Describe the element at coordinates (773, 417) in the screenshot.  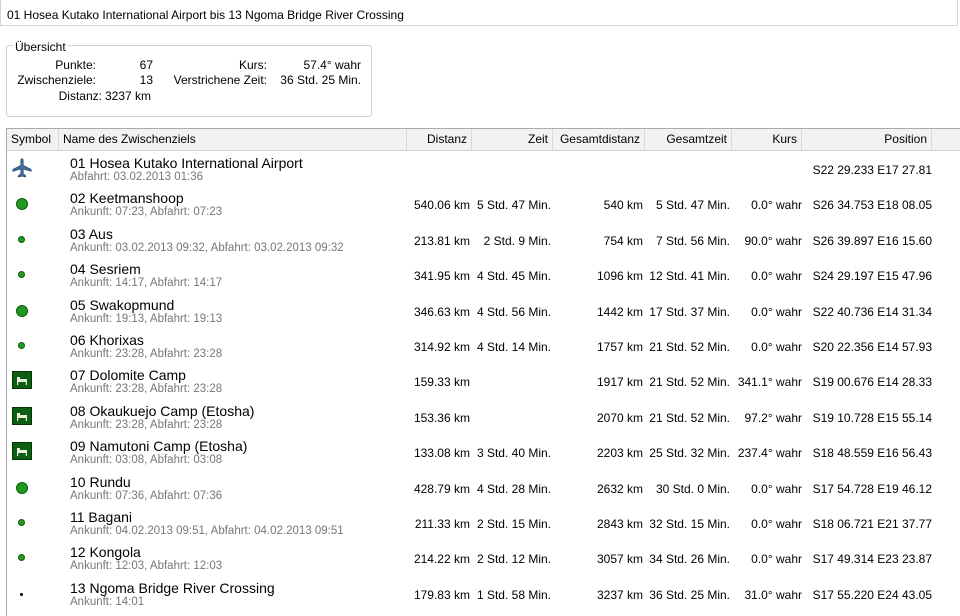
I see `cell-course: 97.2° wahr` at that location.